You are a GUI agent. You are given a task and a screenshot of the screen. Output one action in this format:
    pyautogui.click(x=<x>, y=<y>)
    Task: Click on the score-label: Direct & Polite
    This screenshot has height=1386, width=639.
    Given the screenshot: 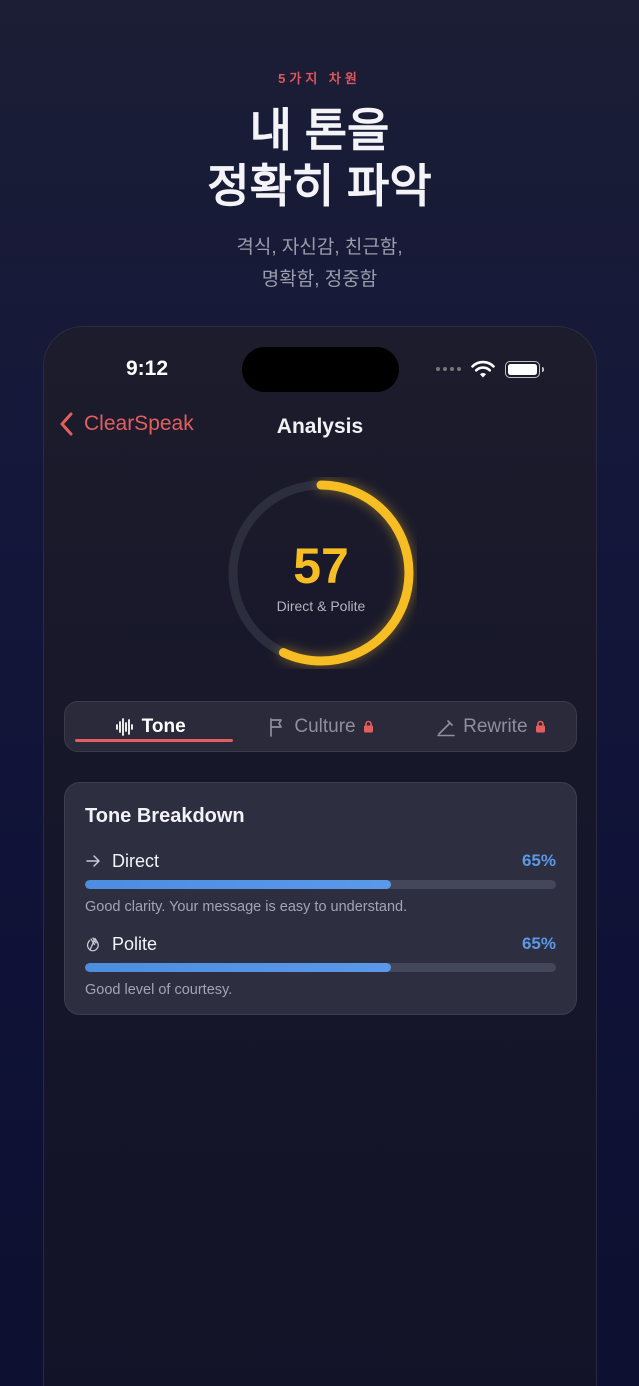 What is the action you would take?
    pyautogui.click(x=321, y=606)
    